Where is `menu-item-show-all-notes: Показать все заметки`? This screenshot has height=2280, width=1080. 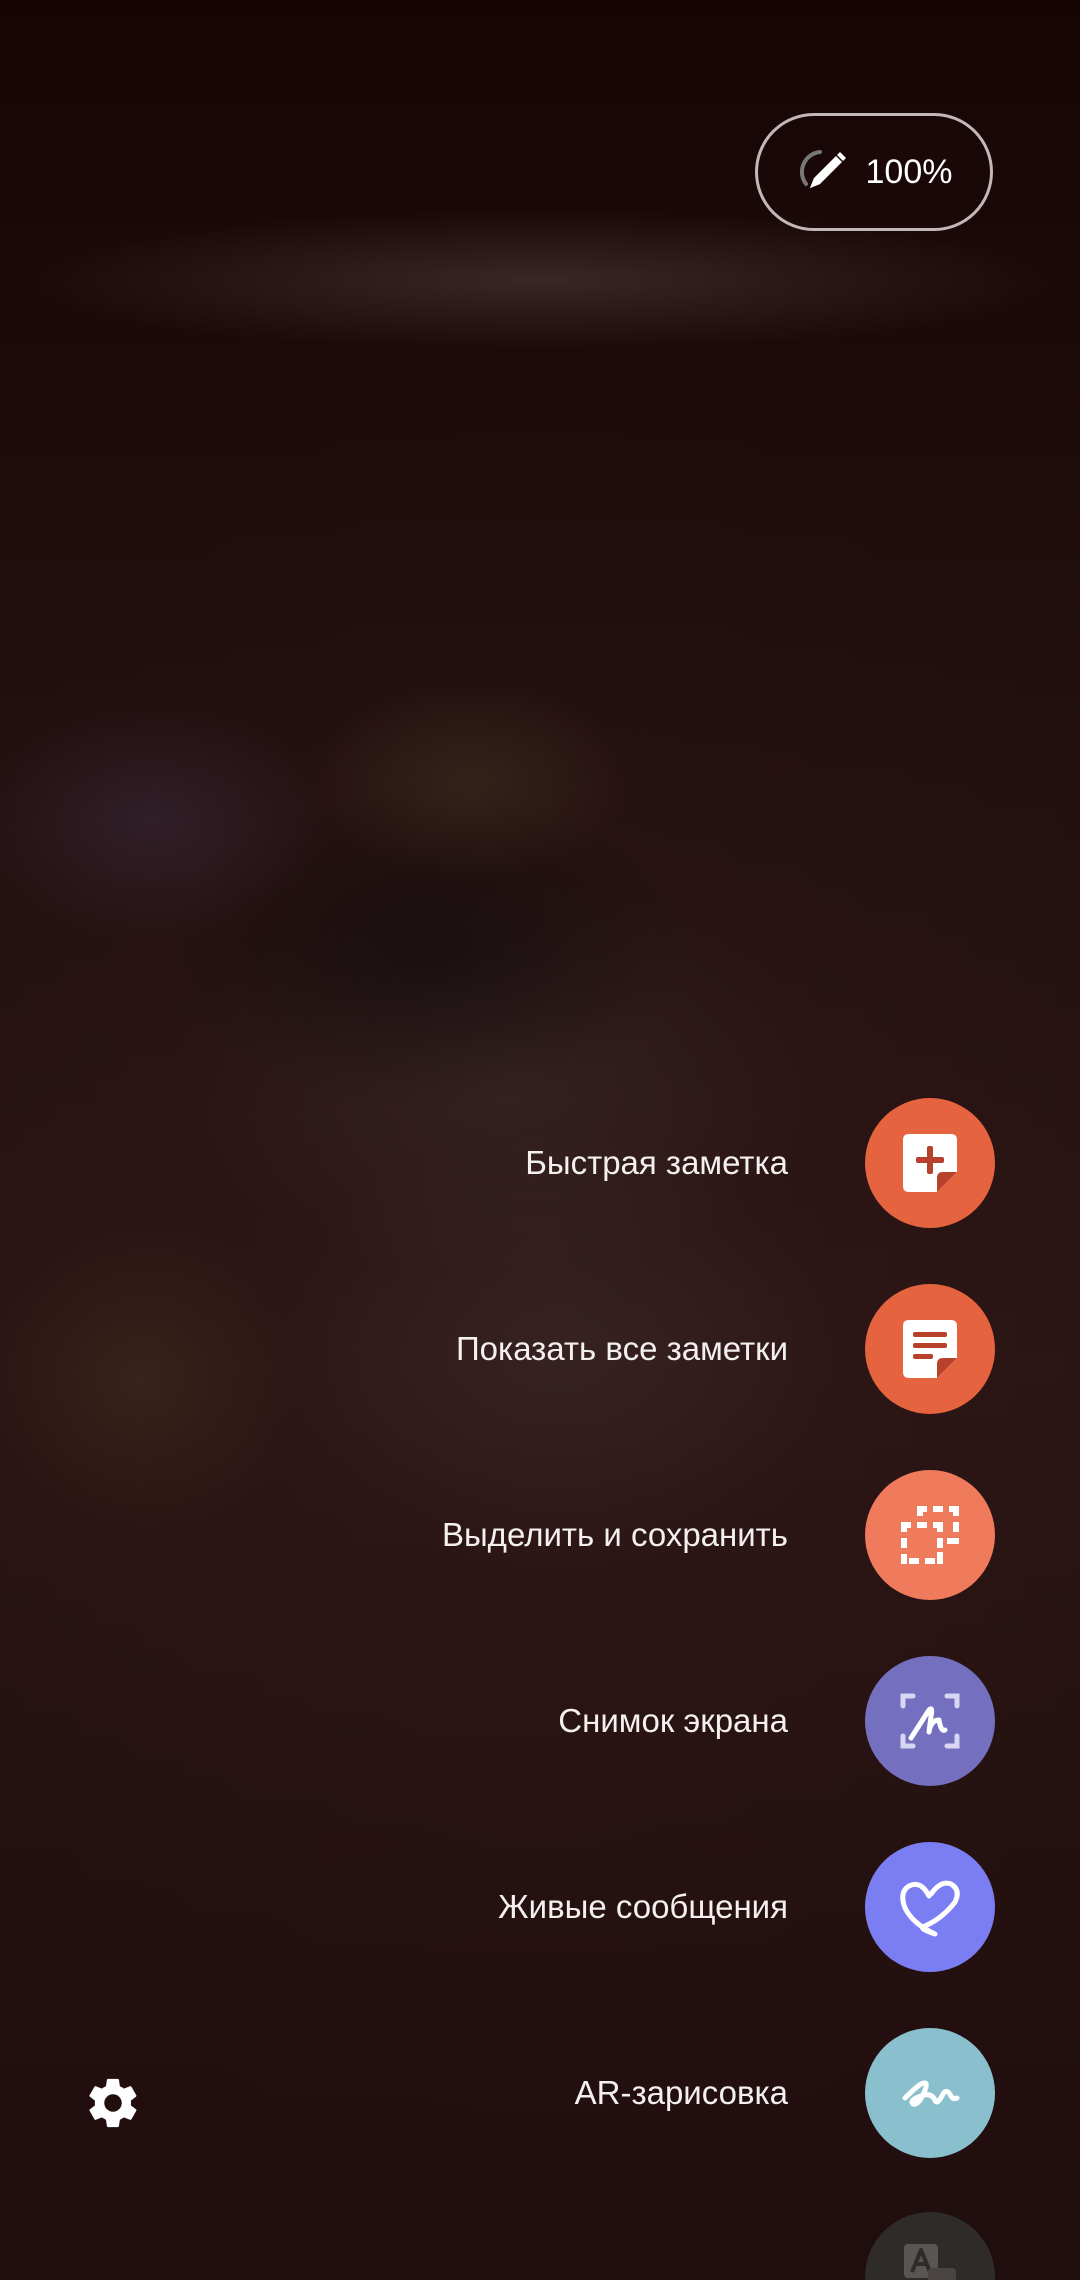 menu-item-show-all-notes: Показать все заметки is located at coordinates (540, 1349).